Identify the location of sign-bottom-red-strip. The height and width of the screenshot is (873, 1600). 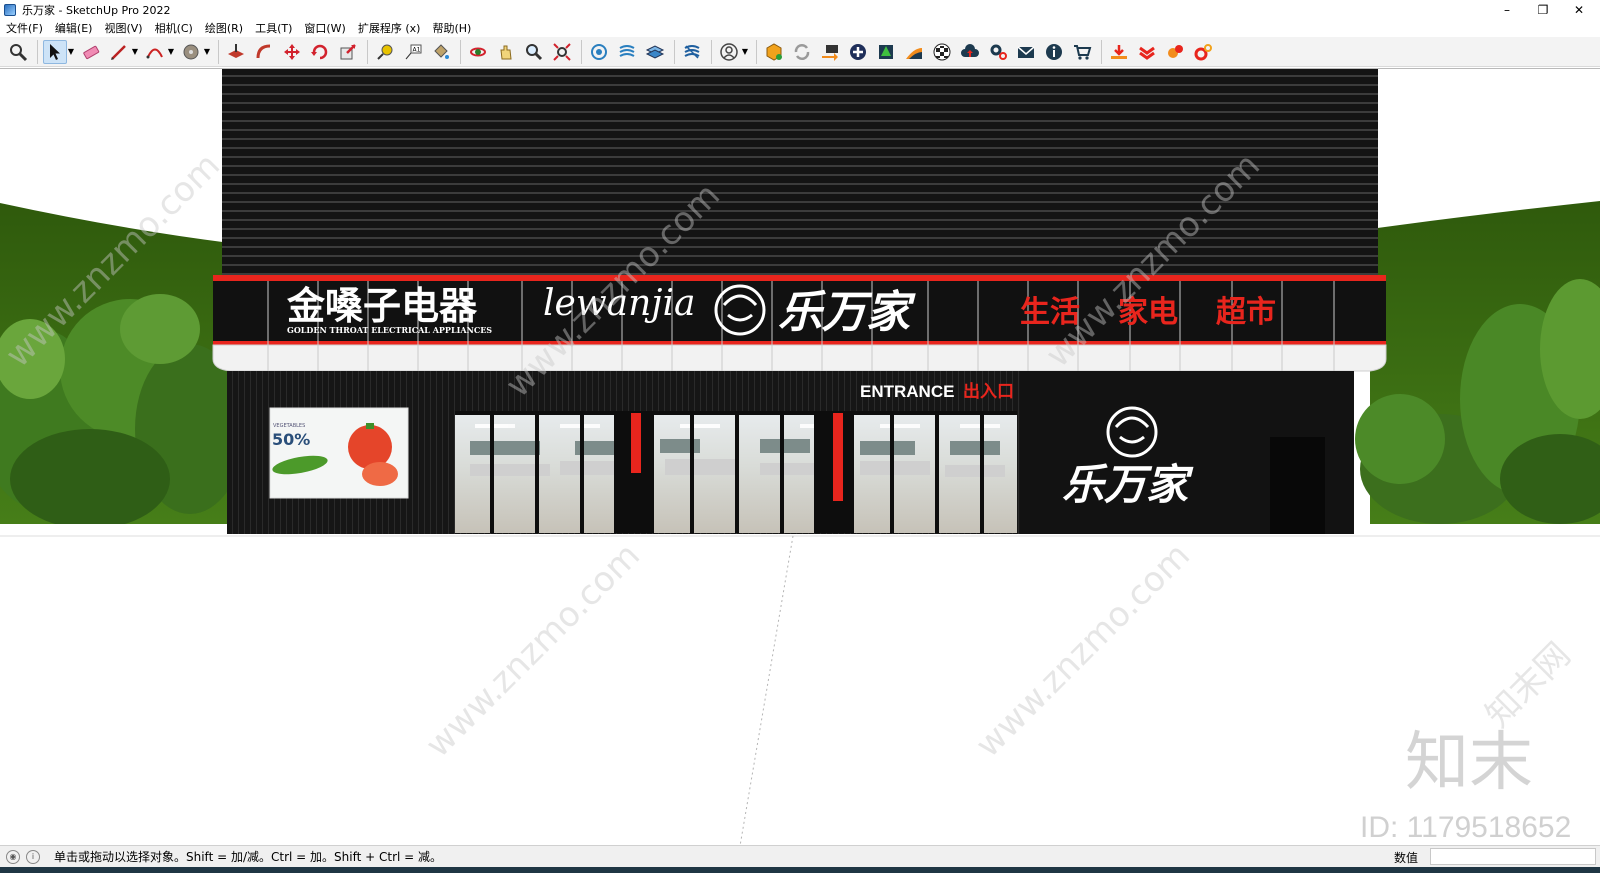
(799, 343).